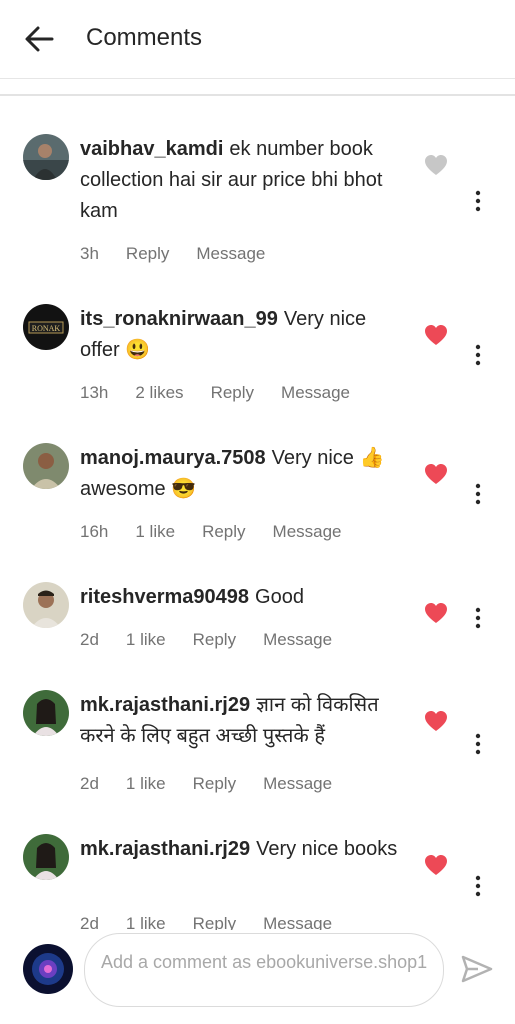 The height and width of the screenshot is (1024, 515). I want to click on likes-count: 2 likes, so click(159, 392).